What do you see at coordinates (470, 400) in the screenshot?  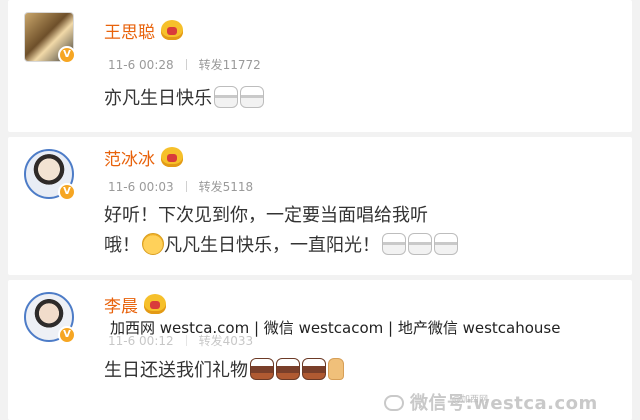 I see `watermark-small: @加西网` at bounding box center [470, 400].